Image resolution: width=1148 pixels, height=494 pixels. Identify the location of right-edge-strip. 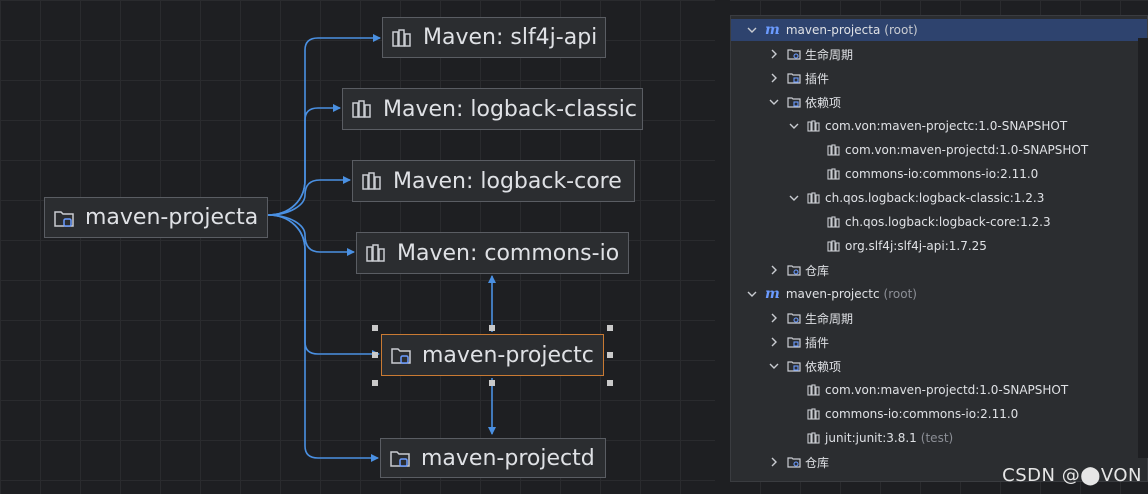
(1143, 248).